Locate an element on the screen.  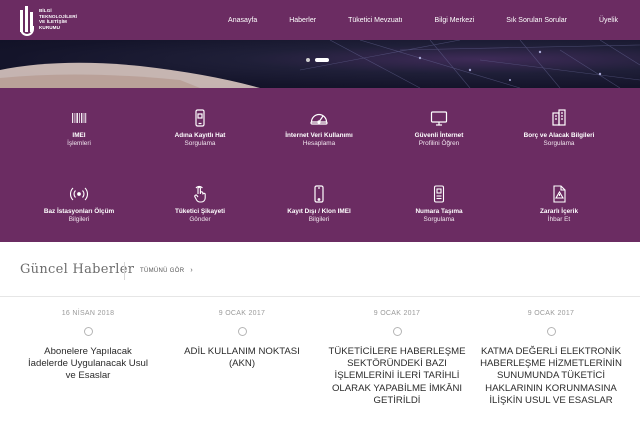
service-subtitle: Profilini Öğren is located at coordinates (439, 143).